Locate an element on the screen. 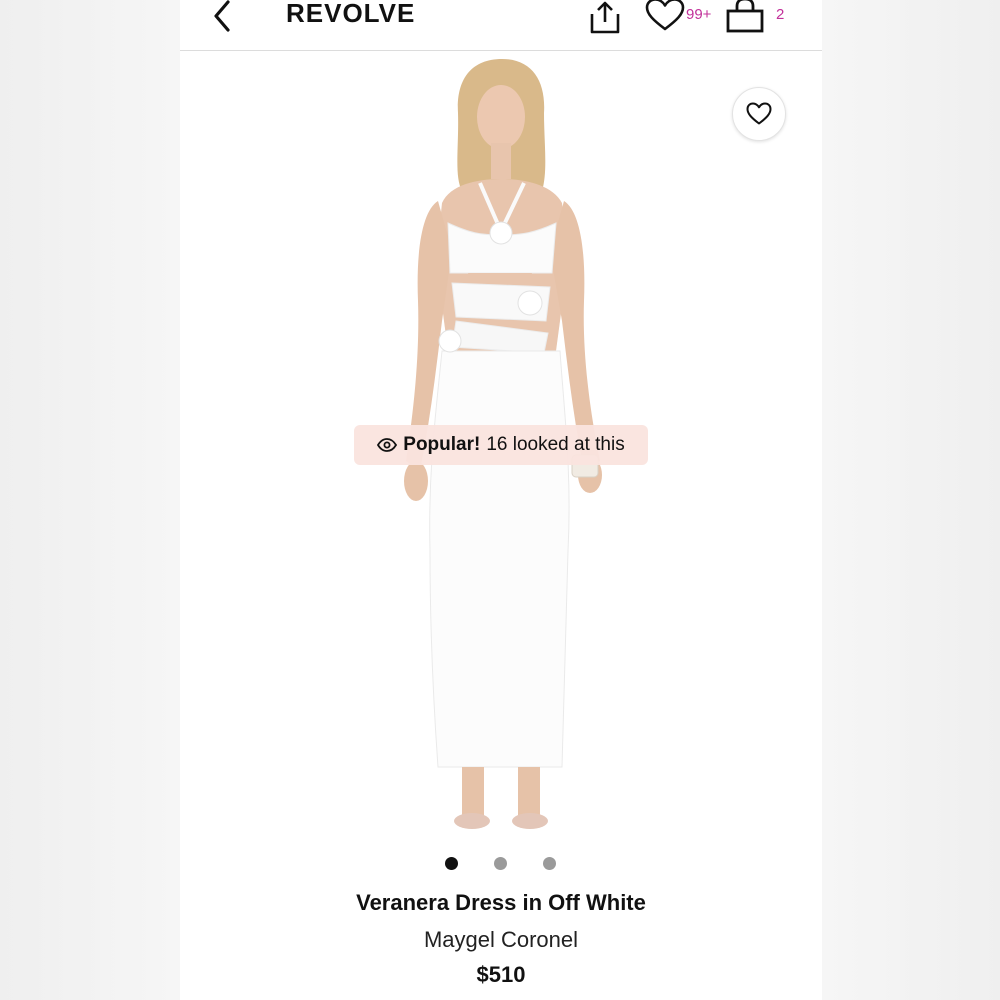 This screenshot has height=1000, width=1000. add-to-favorites-button is located at coordinates (759, 114).